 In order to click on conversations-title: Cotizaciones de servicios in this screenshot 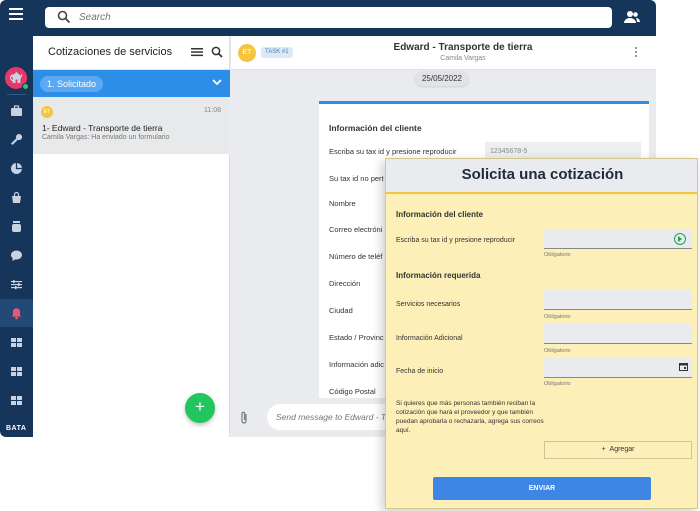, I will do `click(110, 52)`.